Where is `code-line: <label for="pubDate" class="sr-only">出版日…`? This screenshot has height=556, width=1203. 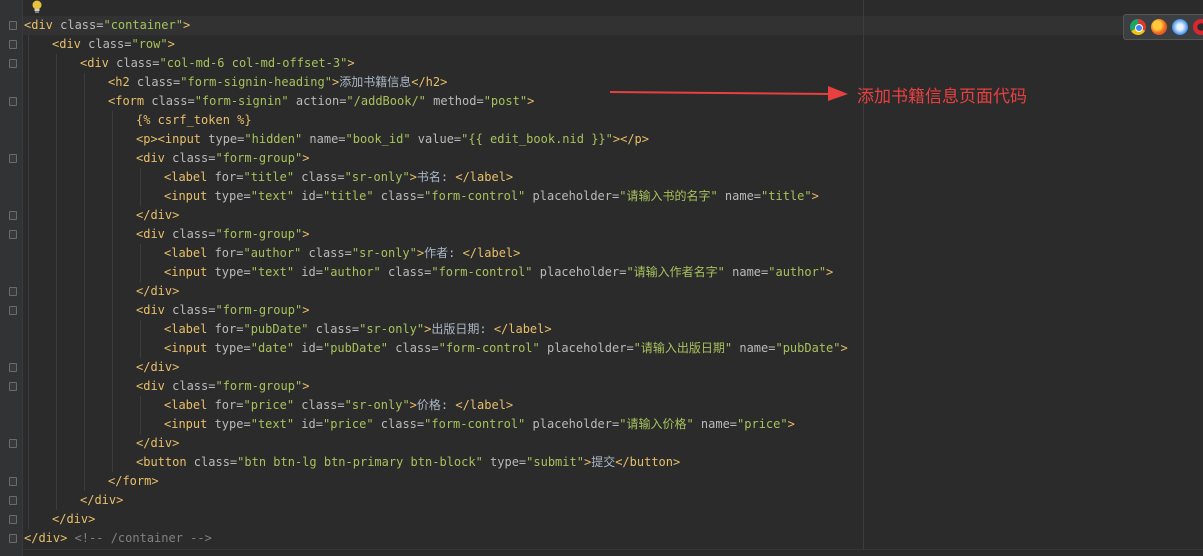 code-line: <label for="pubDate" class="sr-only">出版日… is located at coordinates (358, 329).